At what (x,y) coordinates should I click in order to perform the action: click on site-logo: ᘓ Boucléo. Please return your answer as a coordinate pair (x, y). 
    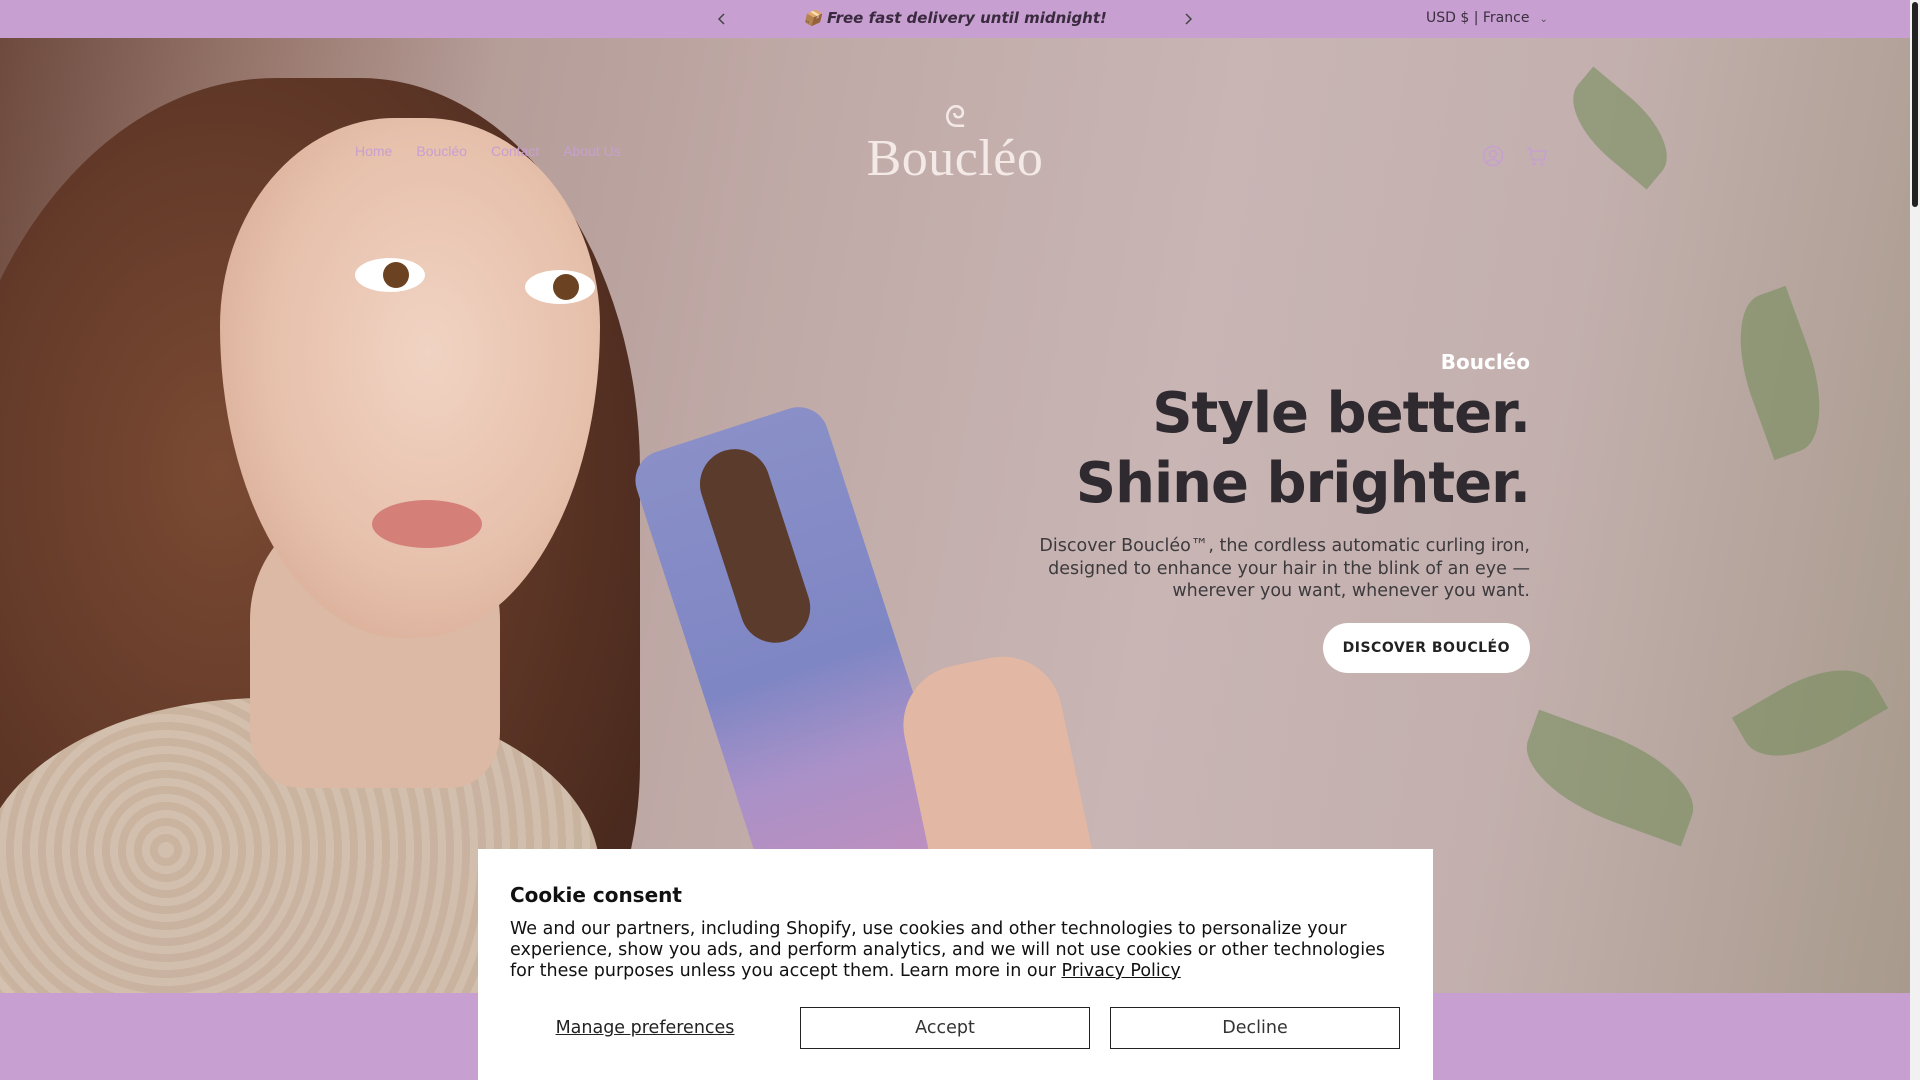
    Looking at the image, I should click on (955, 143).